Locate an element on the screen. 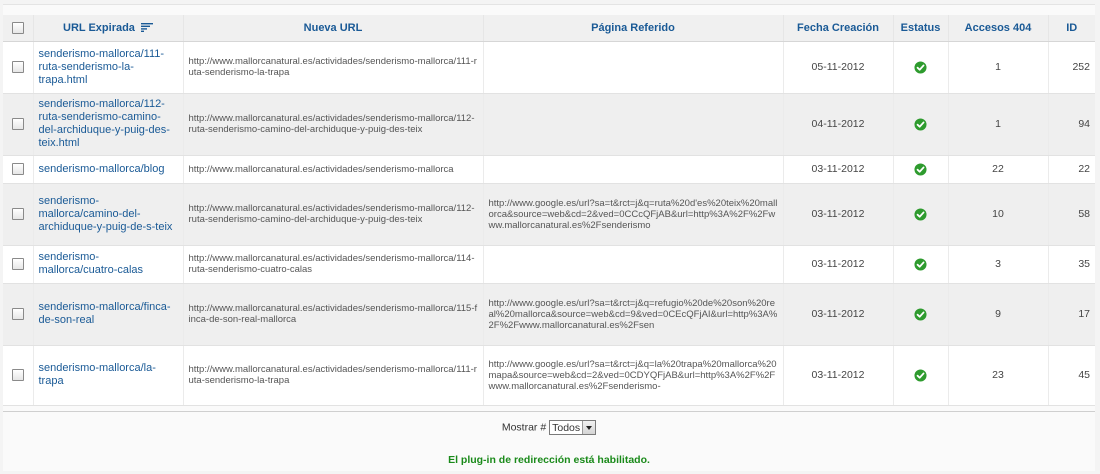 Image resolution: width=1100 pixels, height=474 pixels. chevron-down-icon is located at coordinates (589, 427).